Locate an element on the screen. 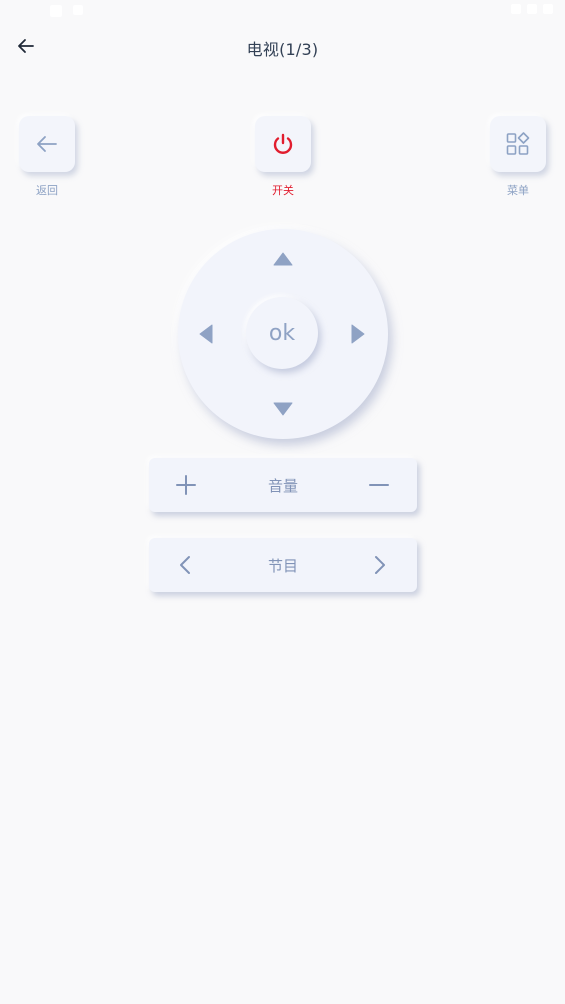 This screenshot has width=565, height=1004. menu-button is located at coordinates (518, 144).